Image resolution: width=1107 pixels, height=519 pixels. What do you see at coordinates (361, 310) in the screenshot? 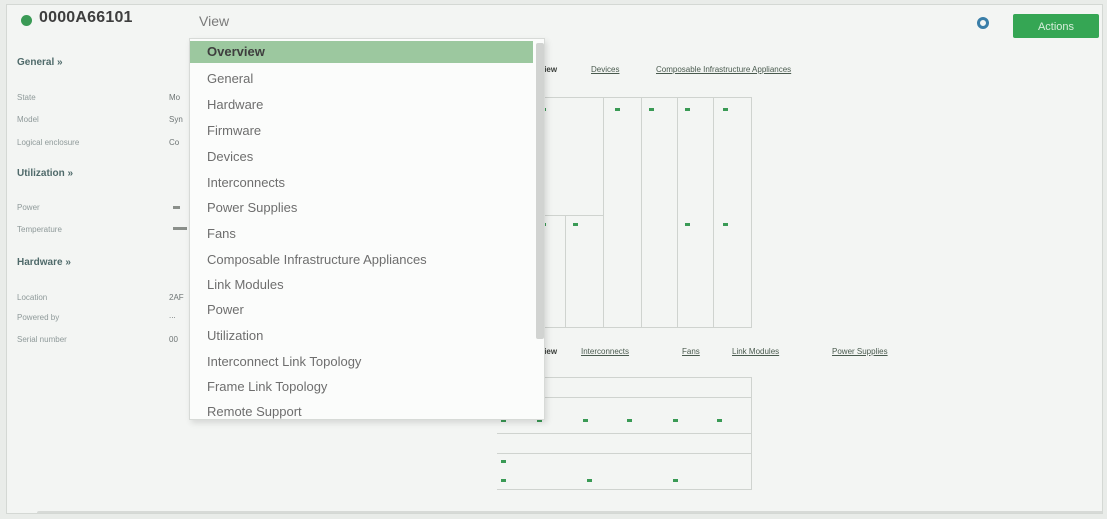
I see `menu-item-power: Power` at bounding box center [361, 310].